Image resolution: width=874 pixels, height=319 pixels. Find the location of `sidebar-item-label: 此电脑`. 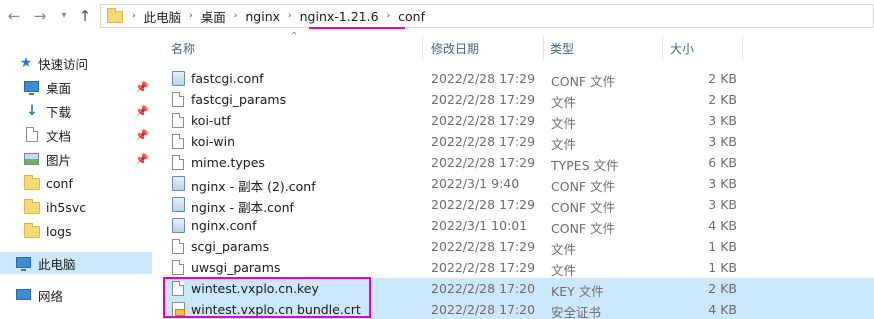

sidebar-item-label: 此电脑 is located at coordinates (57, 264).